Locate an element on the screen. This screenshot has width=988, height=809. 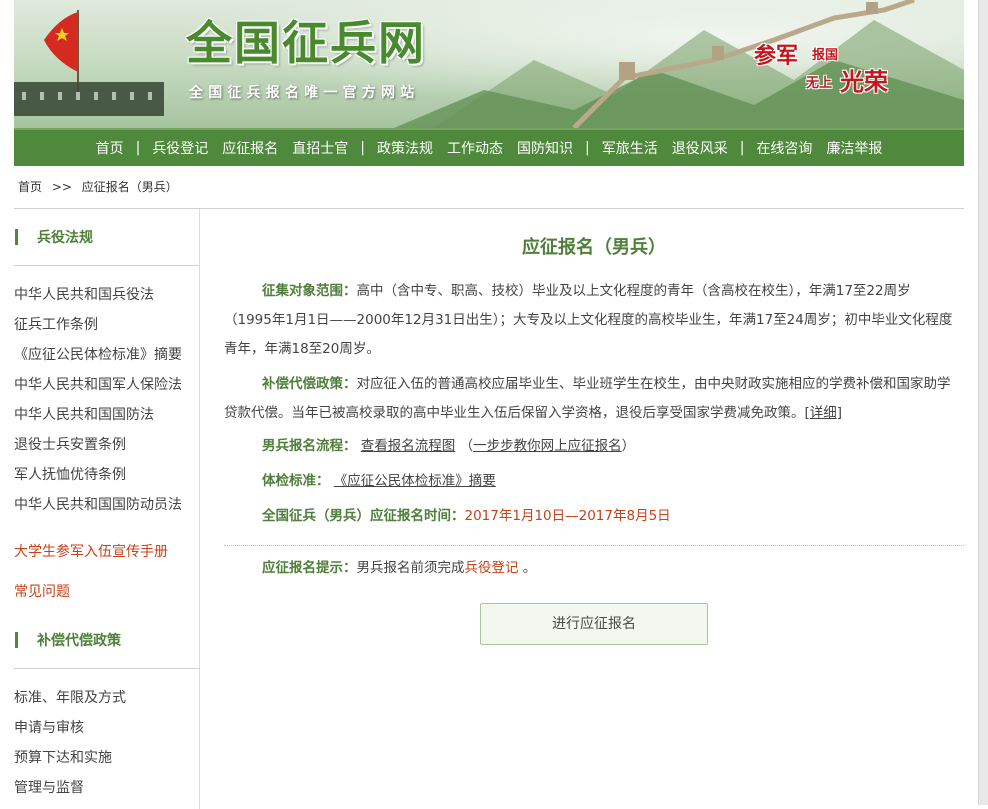
nav-news: 工作动态 is located at coordinates (475, 148).